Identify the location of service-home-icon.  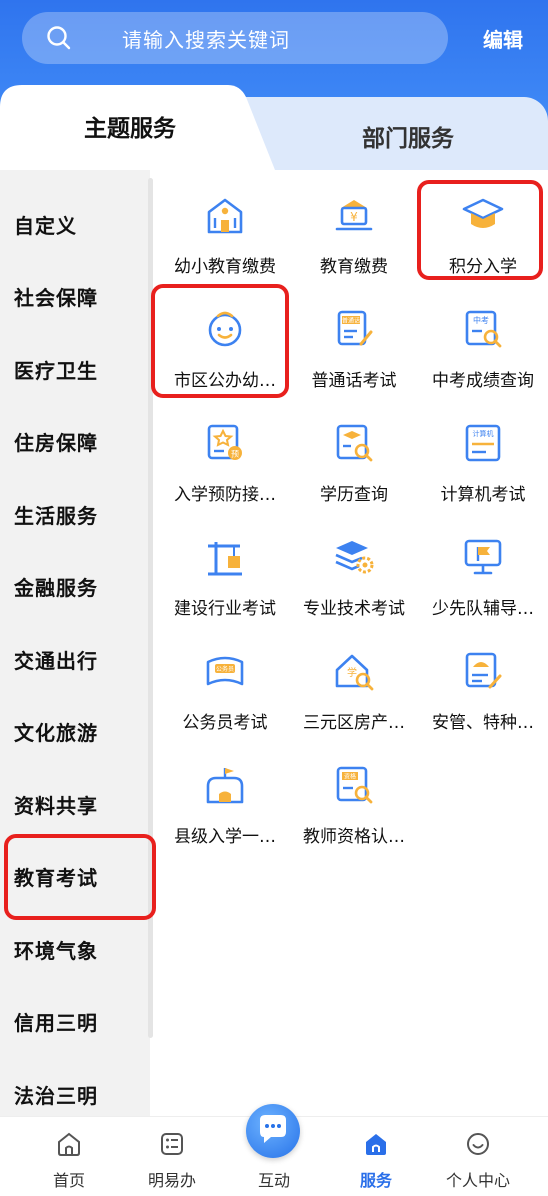
(376, 1144).